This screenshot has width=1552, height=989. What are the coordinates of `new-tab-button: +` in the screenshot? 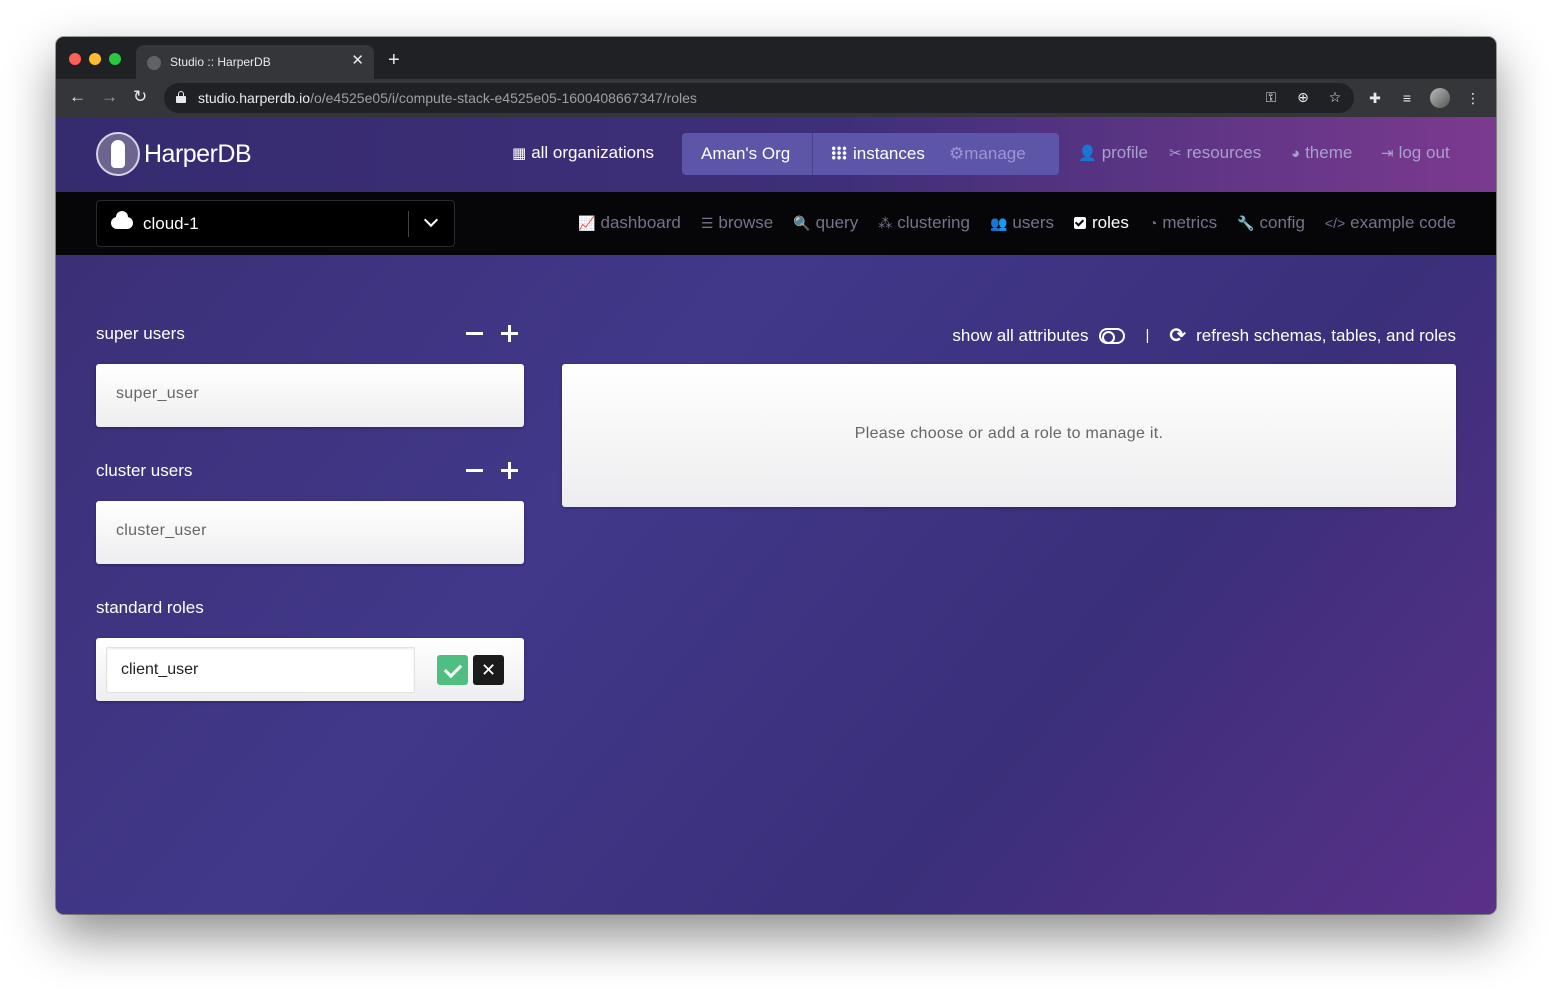 It's located at (394, 60).